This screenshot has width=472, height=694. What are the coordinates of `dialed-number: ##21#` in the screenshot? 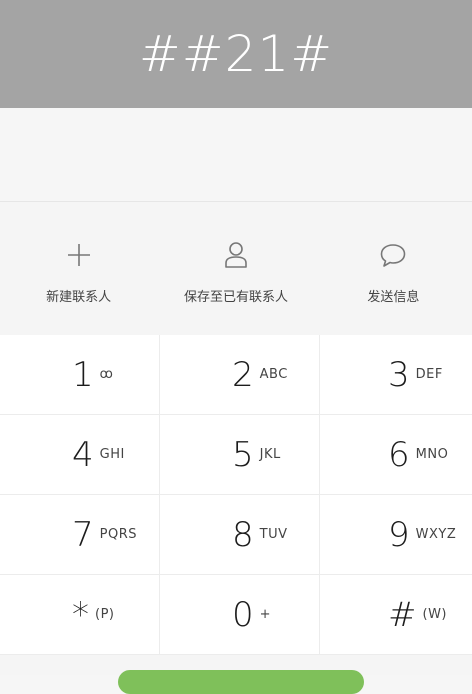 It's located at (236, 54).